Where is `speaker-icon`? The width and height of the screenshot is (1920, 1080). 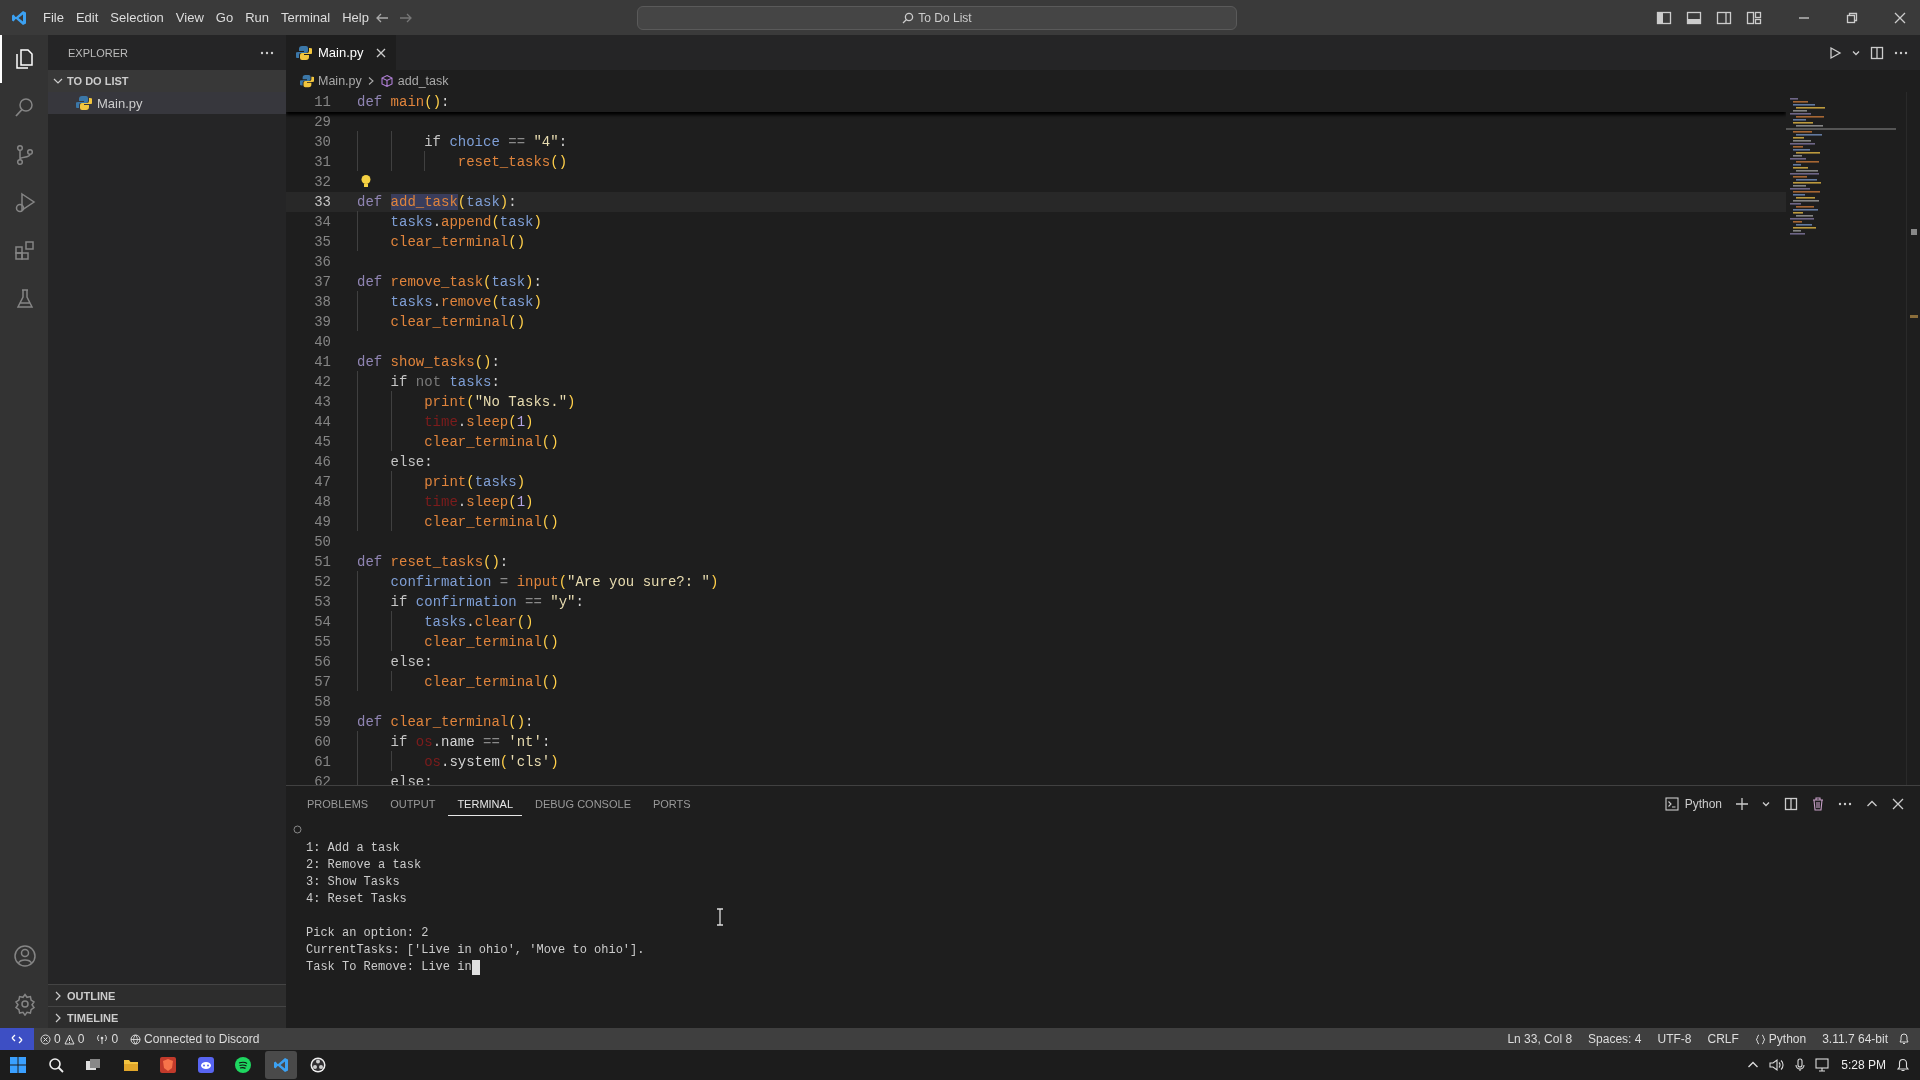
speaker-icon is located at coordinates (1777, 1065).